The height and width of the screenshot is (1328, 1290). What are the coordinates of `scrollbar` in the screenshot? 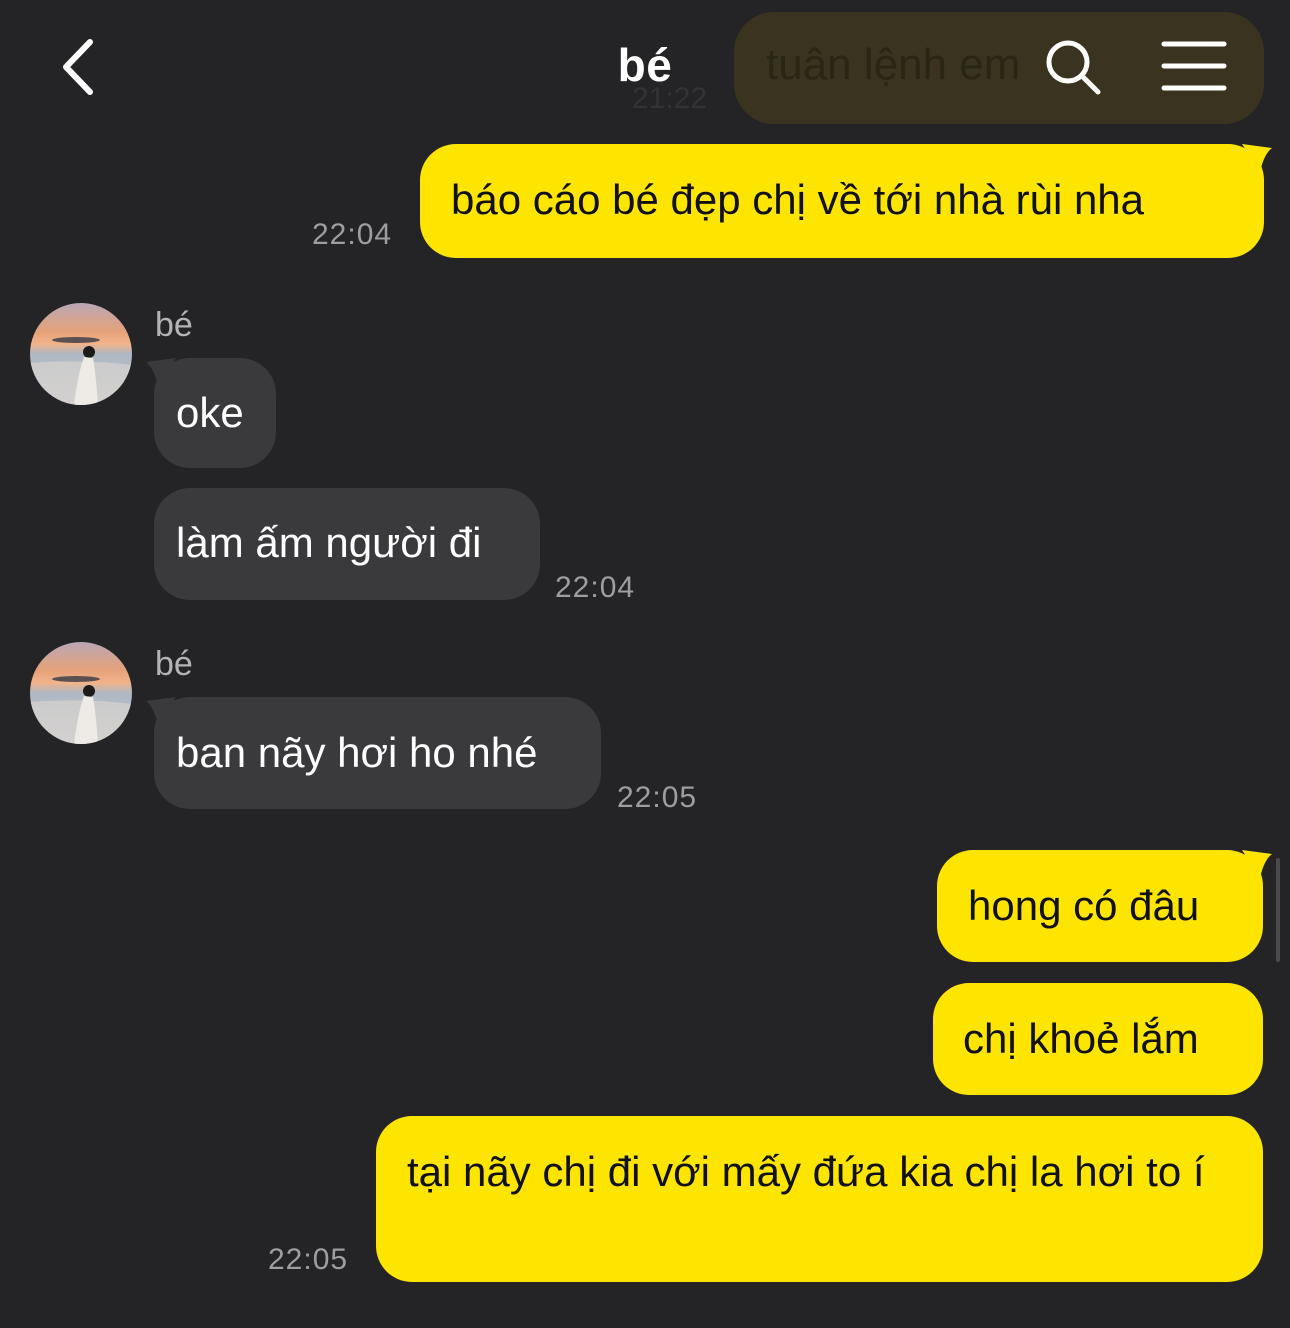 It's located at (1278, 910).